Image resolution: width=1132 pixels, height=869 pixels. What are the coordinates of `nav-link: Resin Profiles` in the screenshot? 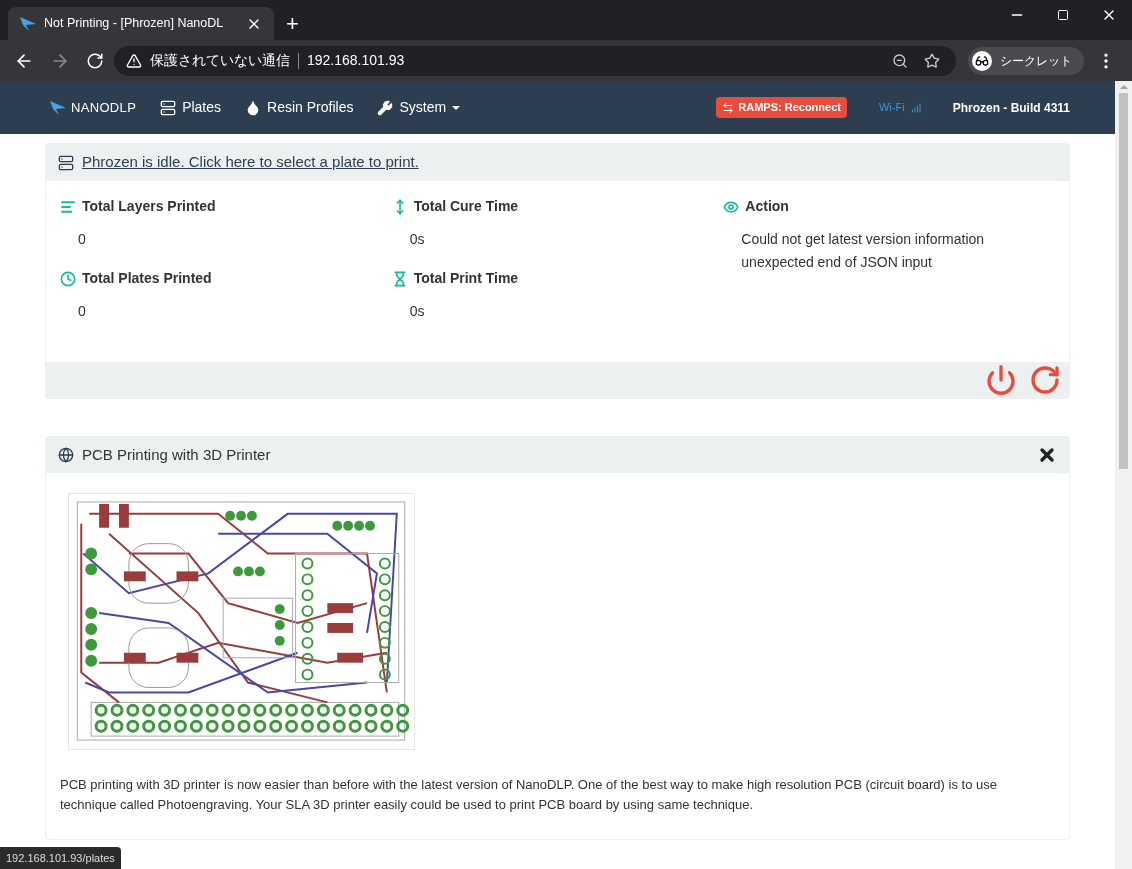 It's located at (299, 107).